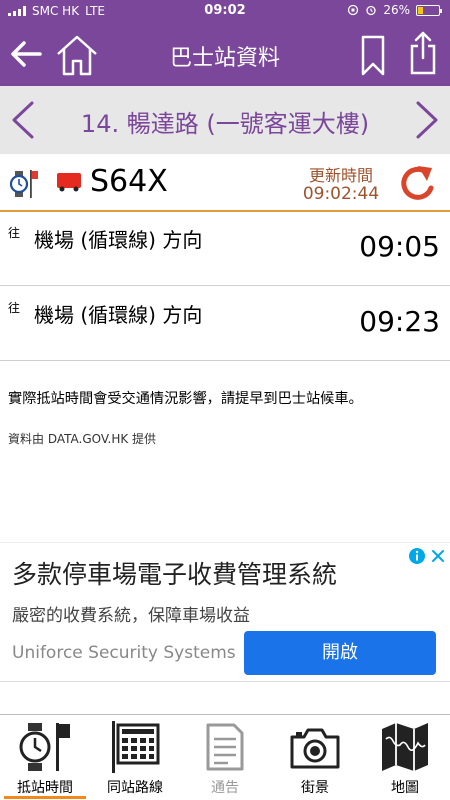 This screenshot has width=450, height=800. Describe the element at coordinates (429, 10) in the screenshot. I see `battery-icon` at that location.